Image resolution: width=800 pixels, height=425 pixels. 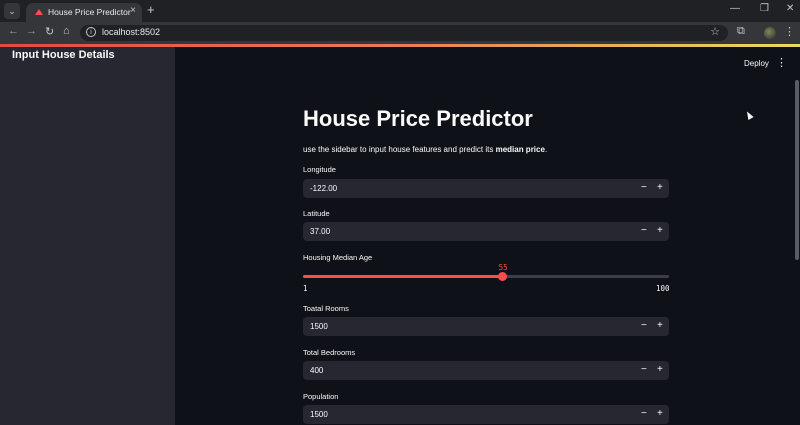 I want to click on arrow-left-icon: ←, so click(x=13, y=31).